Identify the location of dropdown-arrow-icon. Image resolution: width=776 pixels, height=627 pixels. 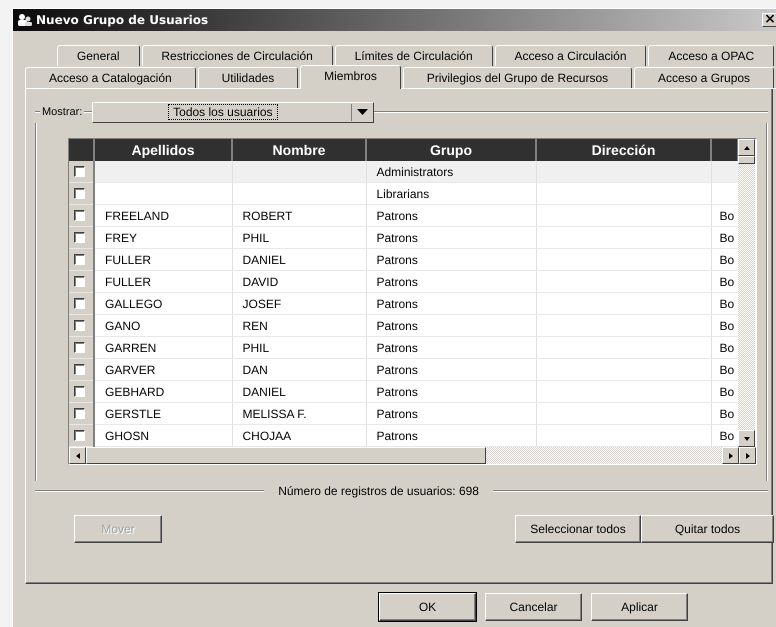
(362, 112).